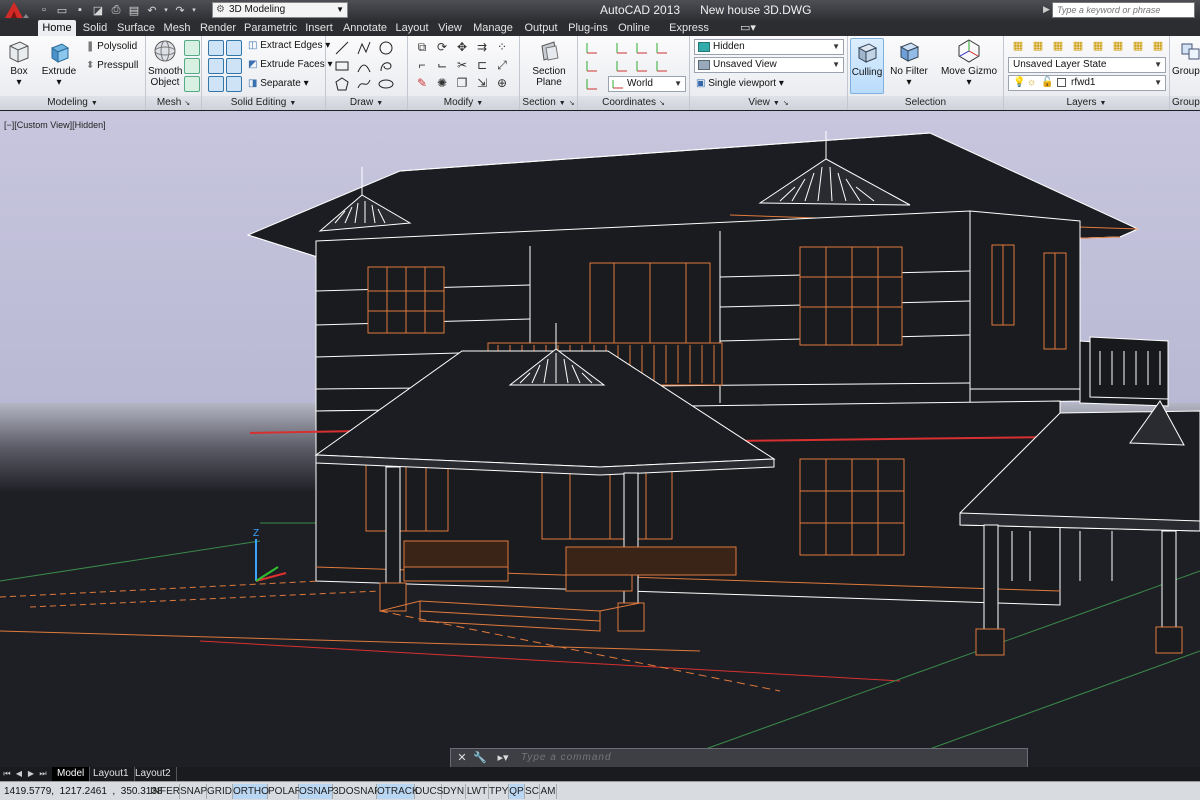 The height and width of the screenshot is (800, 1200). What do you see at coordinates (502, 66) in the screenshot?
I see `scale-icon: ⤢` at bounding box center [502, 66].